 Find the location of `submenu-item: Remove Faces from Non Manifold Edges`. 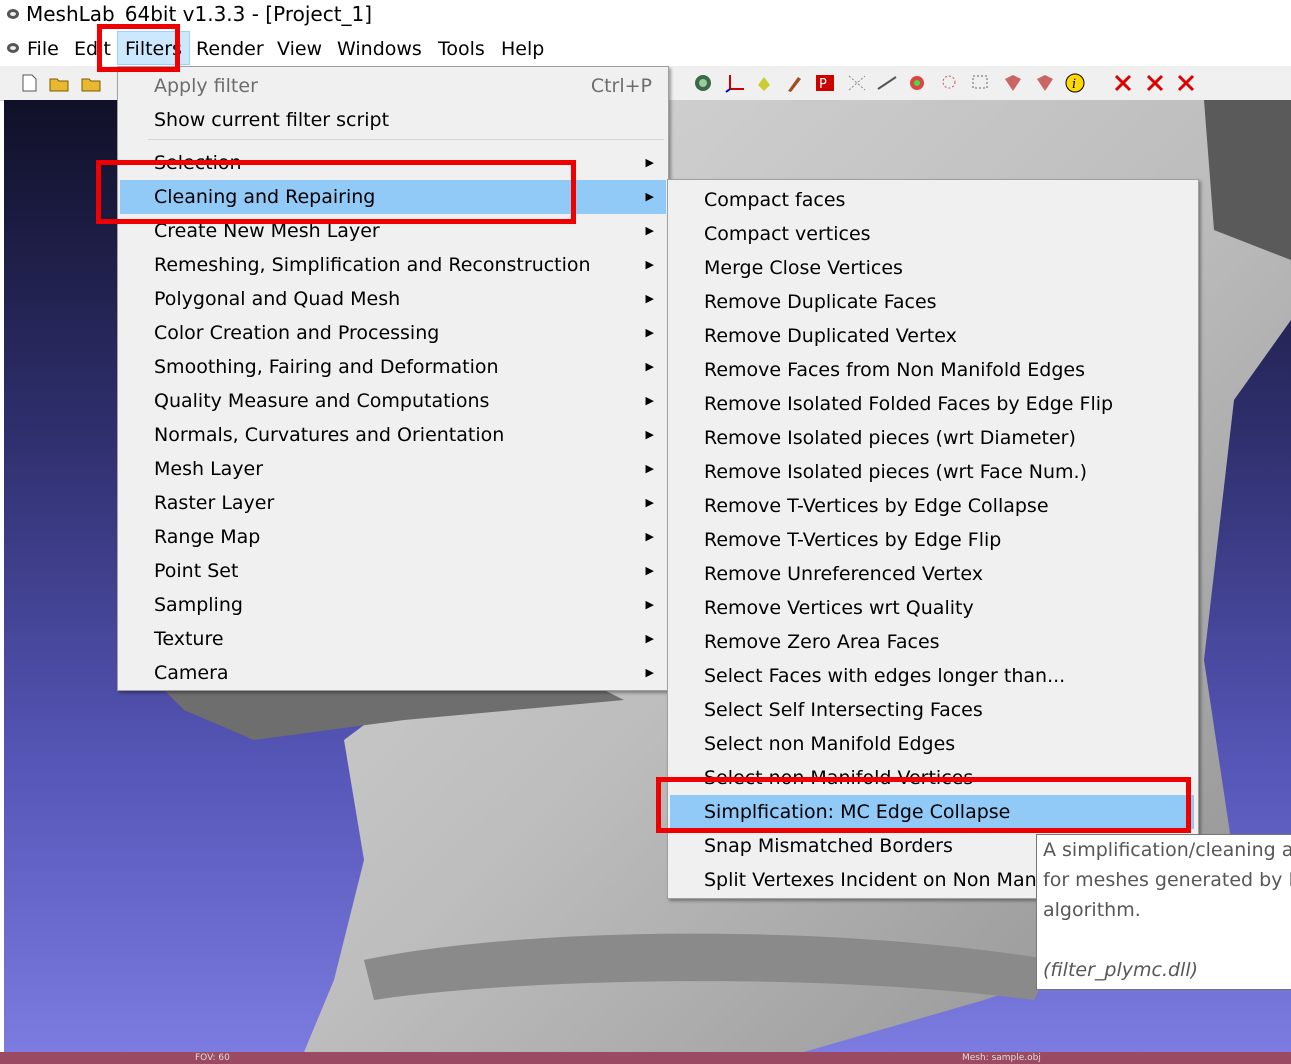

submenu-item: Remove Faces from Non Manifold Edges is located at coordinates (932, 370).